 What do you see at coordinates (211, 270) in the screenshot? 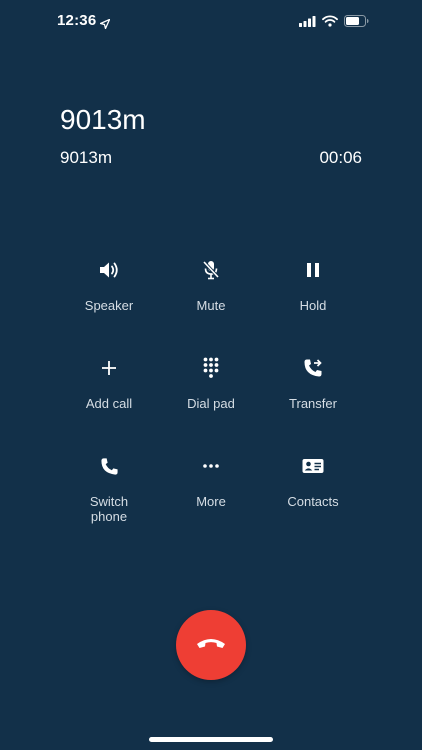
I see `mic-off-icon` at bounding box center [211, 270].